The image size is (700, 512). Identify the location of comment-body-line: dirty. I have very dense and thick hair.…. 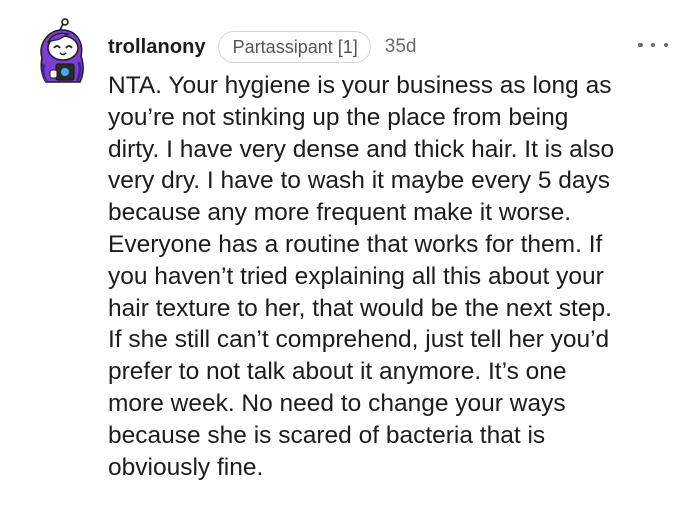
(361, 149).